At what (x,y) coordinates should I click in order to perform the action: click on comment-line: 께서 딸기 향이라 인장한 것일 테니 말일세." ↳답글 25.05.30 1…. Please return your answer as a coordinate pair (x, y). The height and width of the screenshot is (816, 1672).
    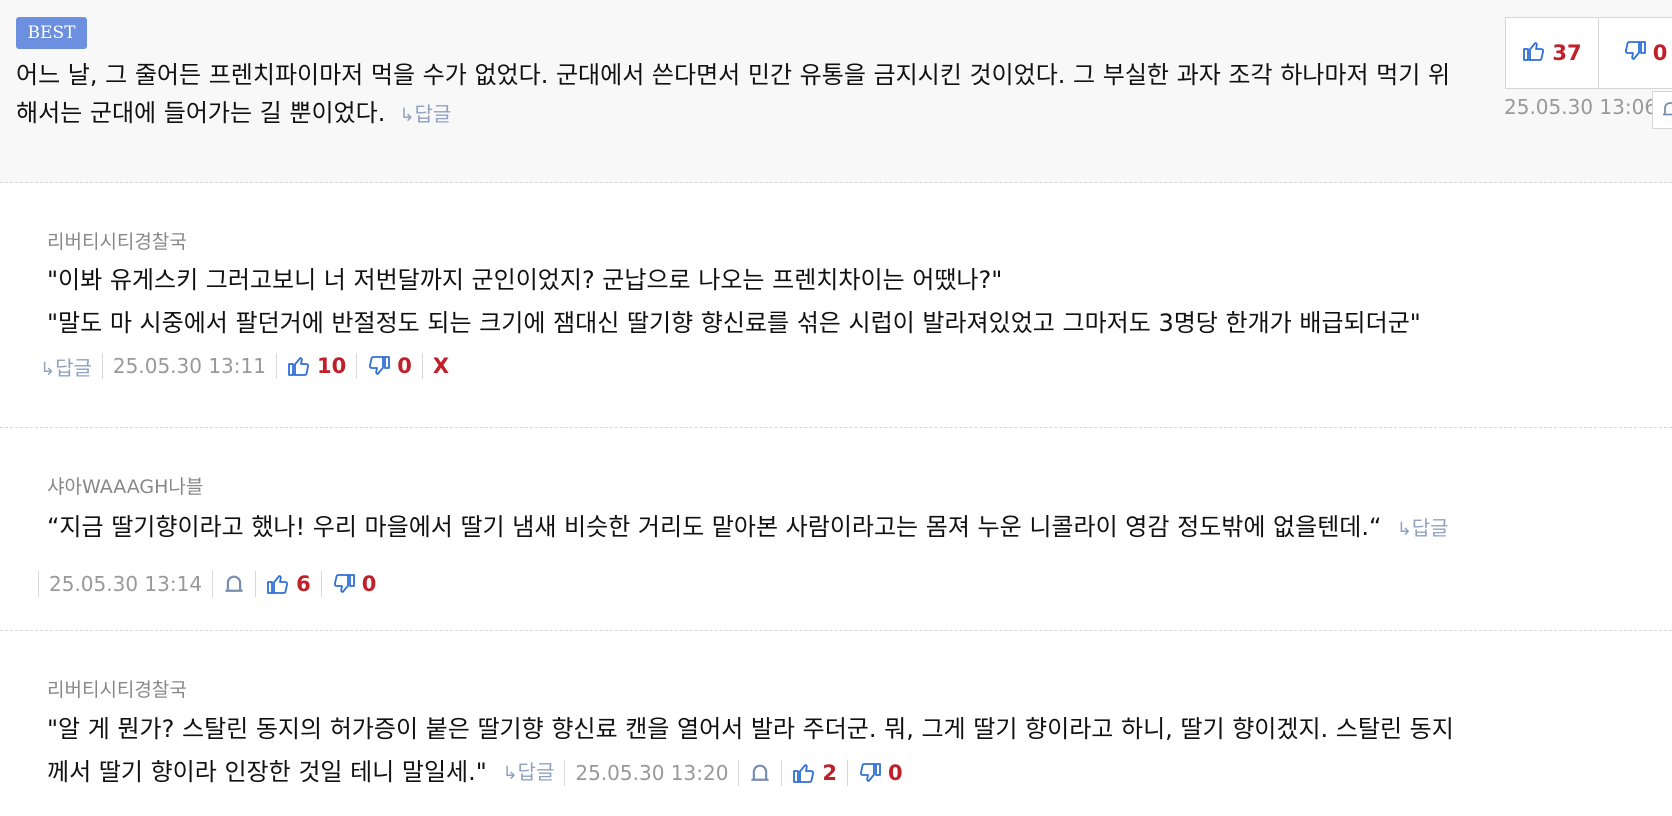
    Looking at the image, I should click on (847, 772).